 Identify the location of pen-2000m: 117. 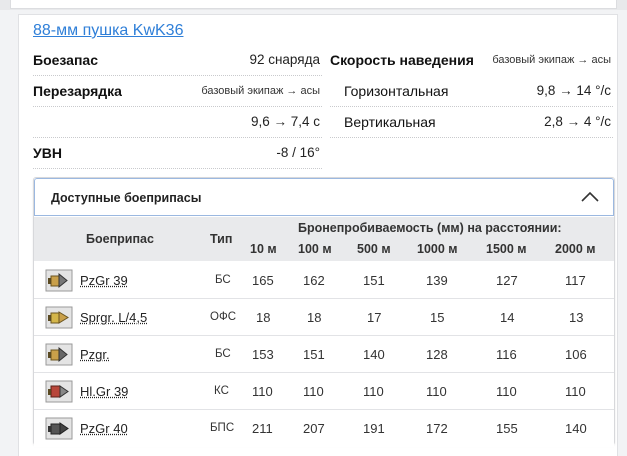
(575, 280).